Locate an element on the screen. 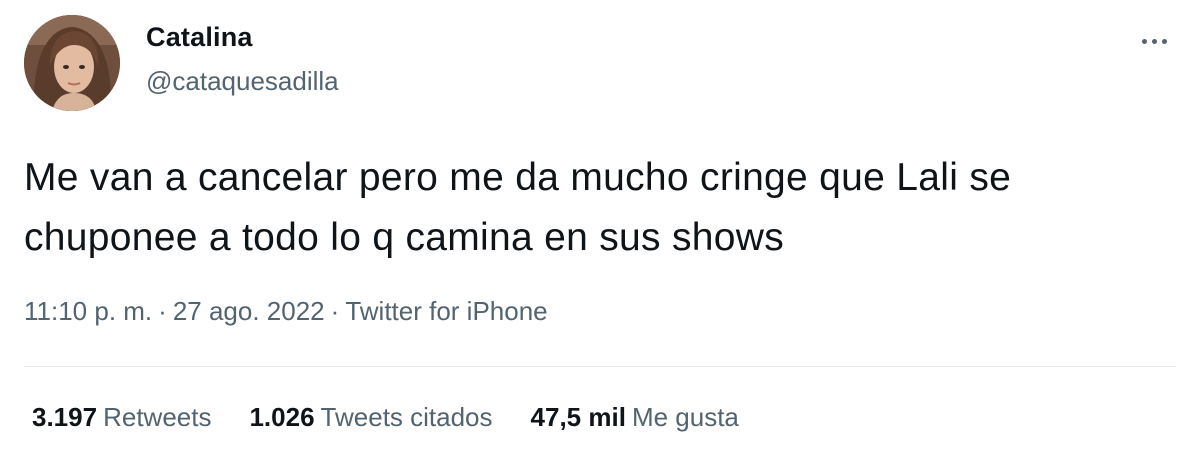 The height and width of the screenshot is (470, 1200). avatar is located at coordinates (72, 63).